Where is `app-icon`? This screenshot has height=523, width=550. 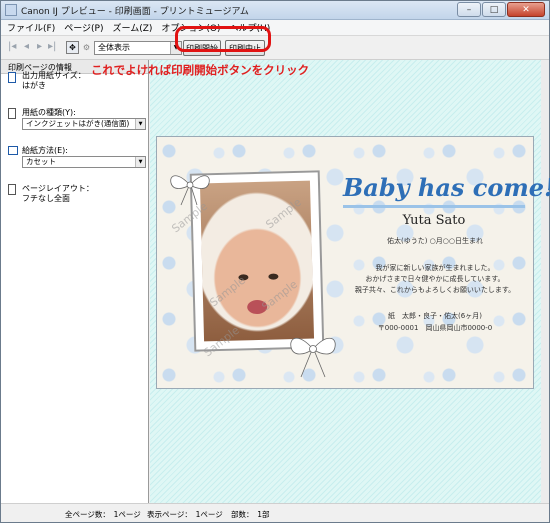 app-icon is located at coordinates (11, 10).